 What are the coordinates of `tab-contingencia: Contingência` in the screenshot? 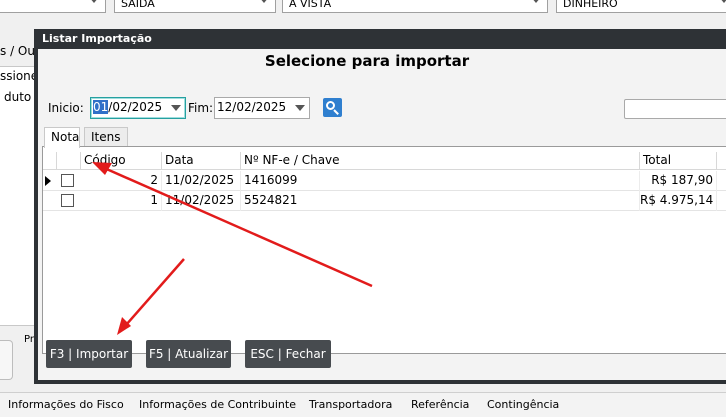 It's located at (523, 404).